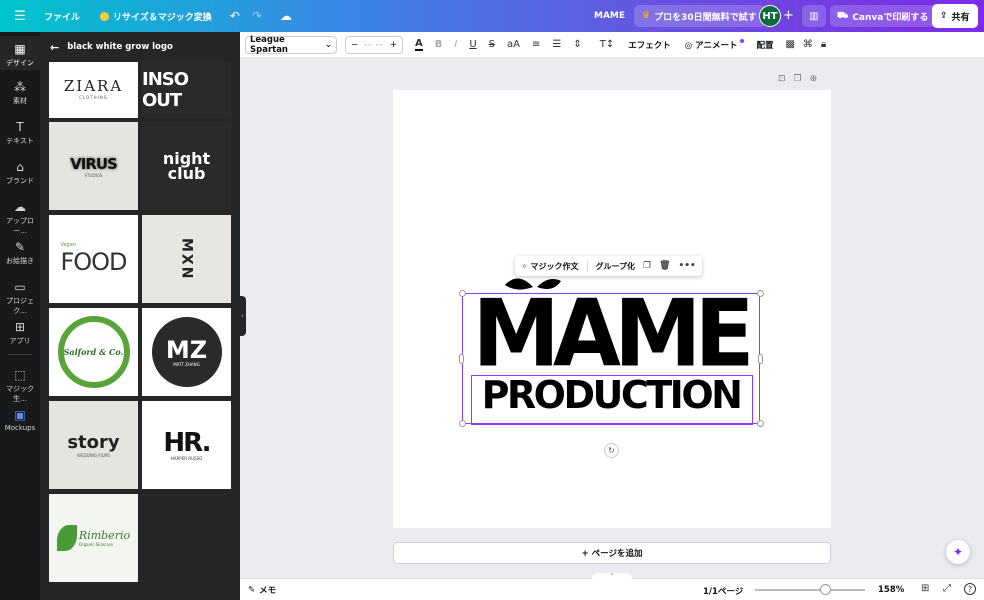 This screenshot has width=984, height=600. Describe the element at coordinates (20, 420) in the screenshot. I see `rail-item-mockups: ▣ Mockups` at that location.